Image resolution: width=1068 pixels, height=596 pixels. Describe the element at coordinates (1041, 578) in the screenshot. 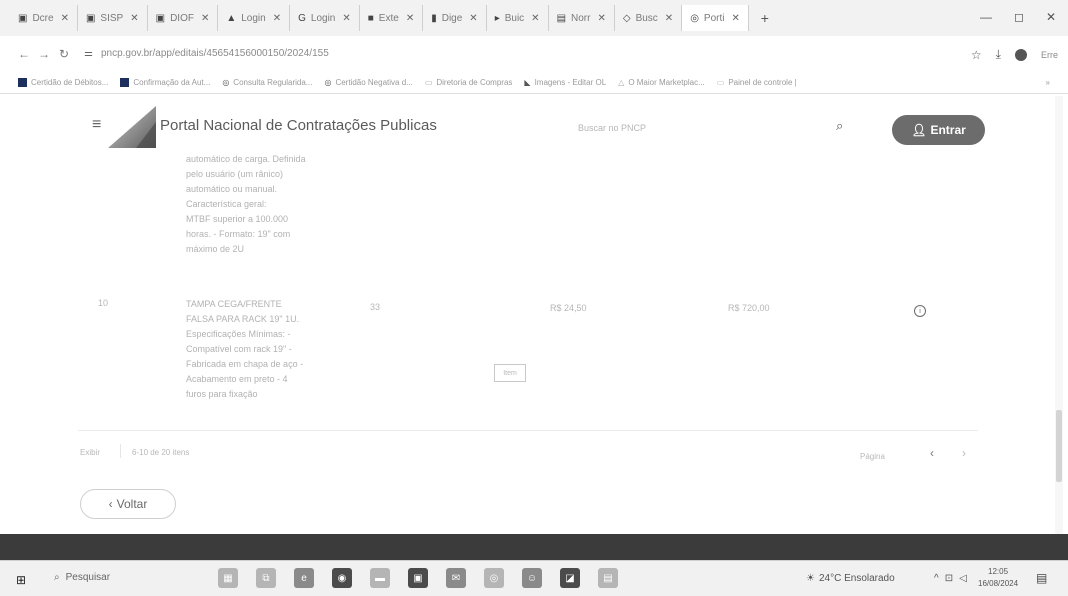

I see `notification-icon: ▤` at that location.